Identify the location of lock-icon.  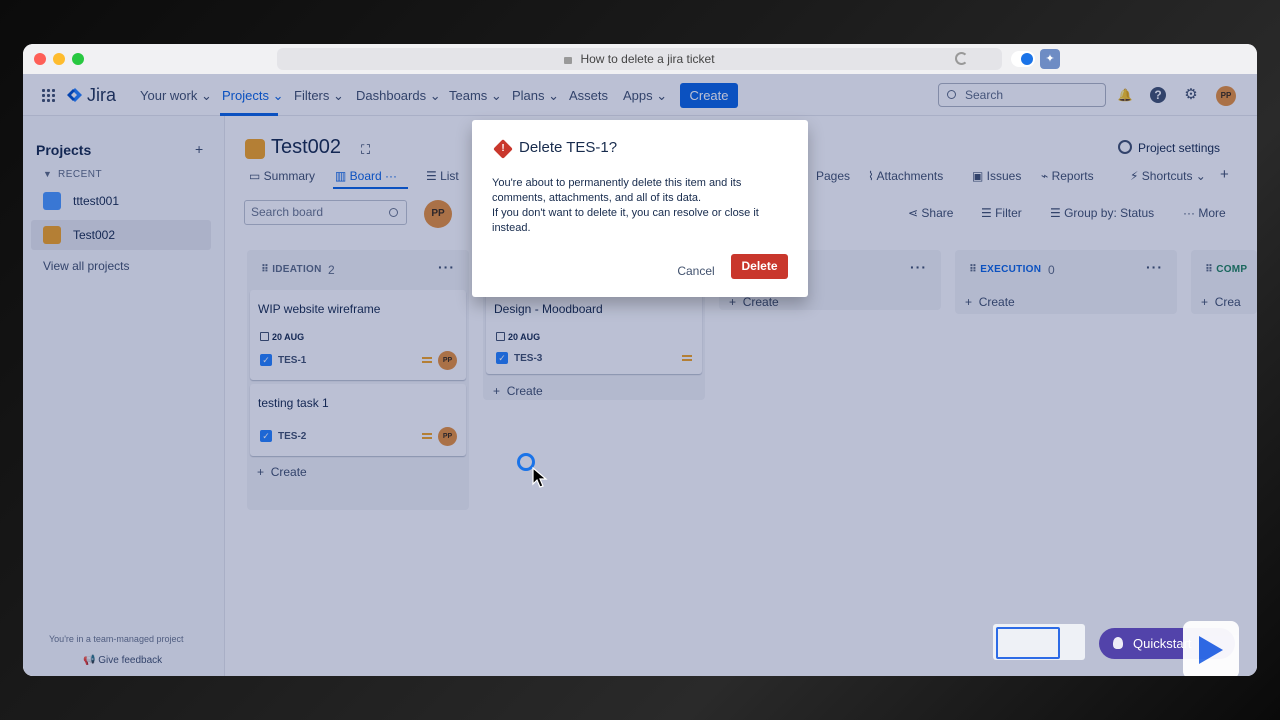
(568, 60).